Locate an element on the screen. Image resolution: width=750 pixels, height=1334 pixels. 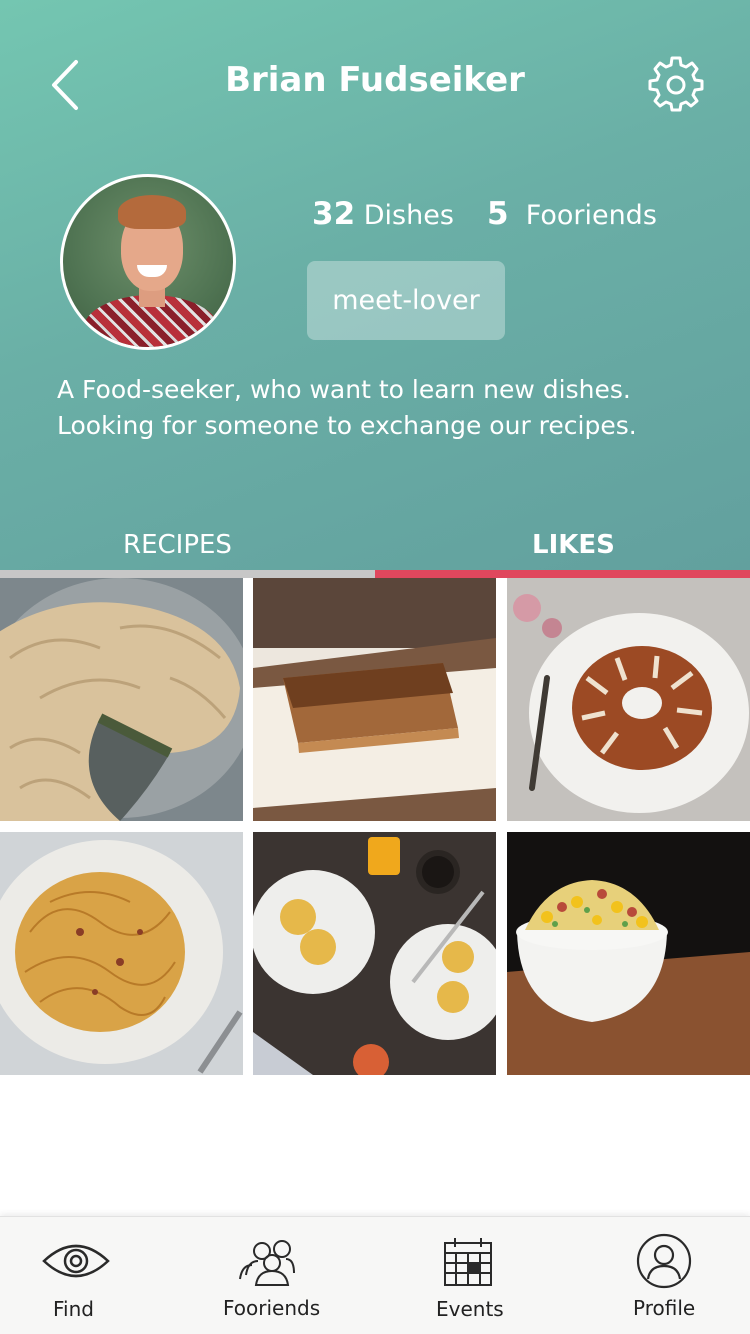
nav-profile-label: Profile is located at coordinates (664, 1308).